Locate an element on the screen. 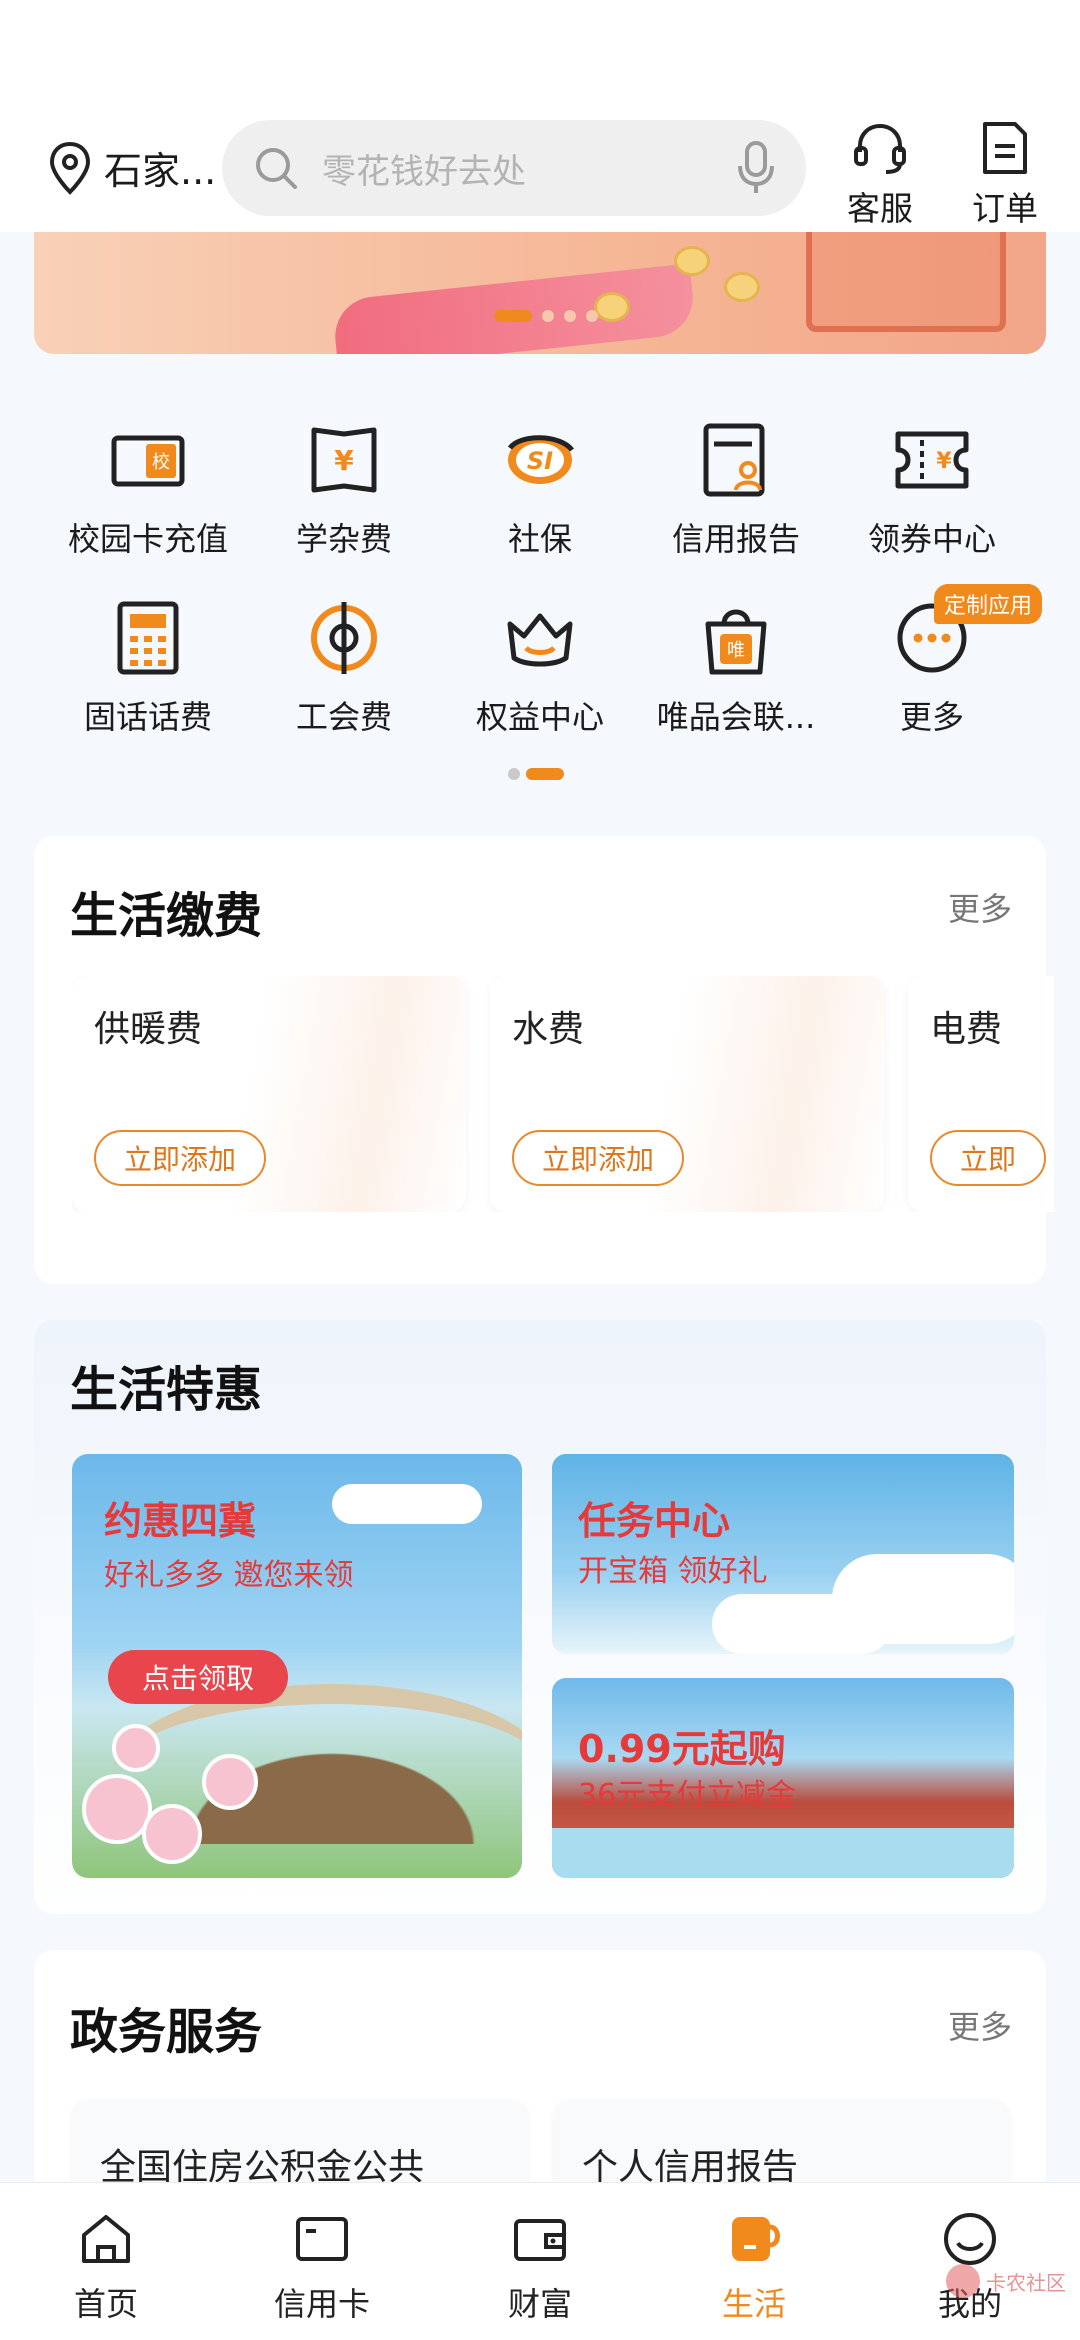 This screenshot has height=2340, width=1080. order-document-icon is located at coordinates (1005, 148).